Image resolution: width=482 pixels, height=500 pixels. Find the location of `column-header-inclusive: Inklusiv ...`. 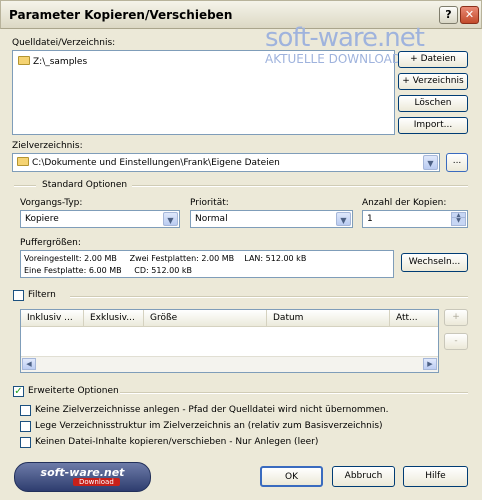

column-header-inclusive: Inklusiv ... is located at coordinates (52, 318).